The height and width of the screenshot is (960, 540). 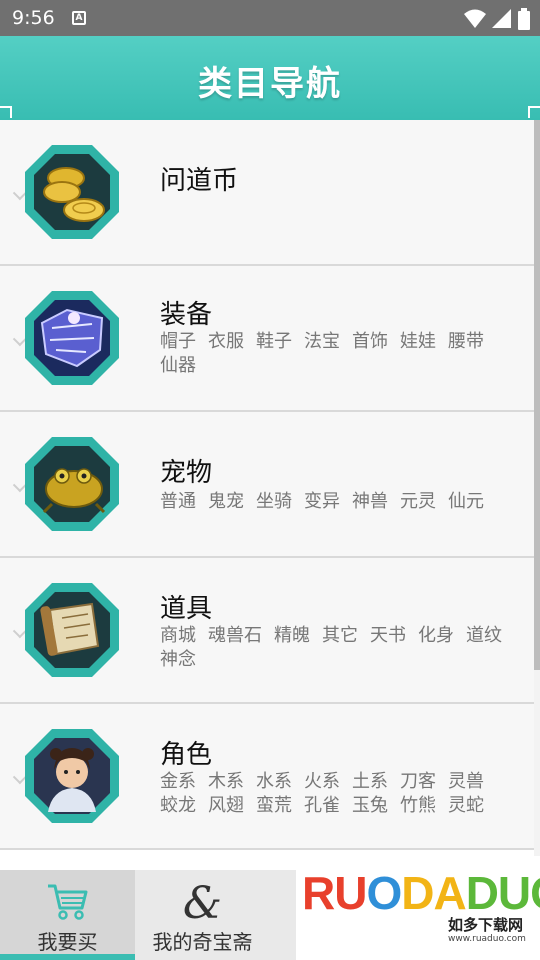 I want to click on tab-buy-label: 我要买, so click(x=67, y=942).